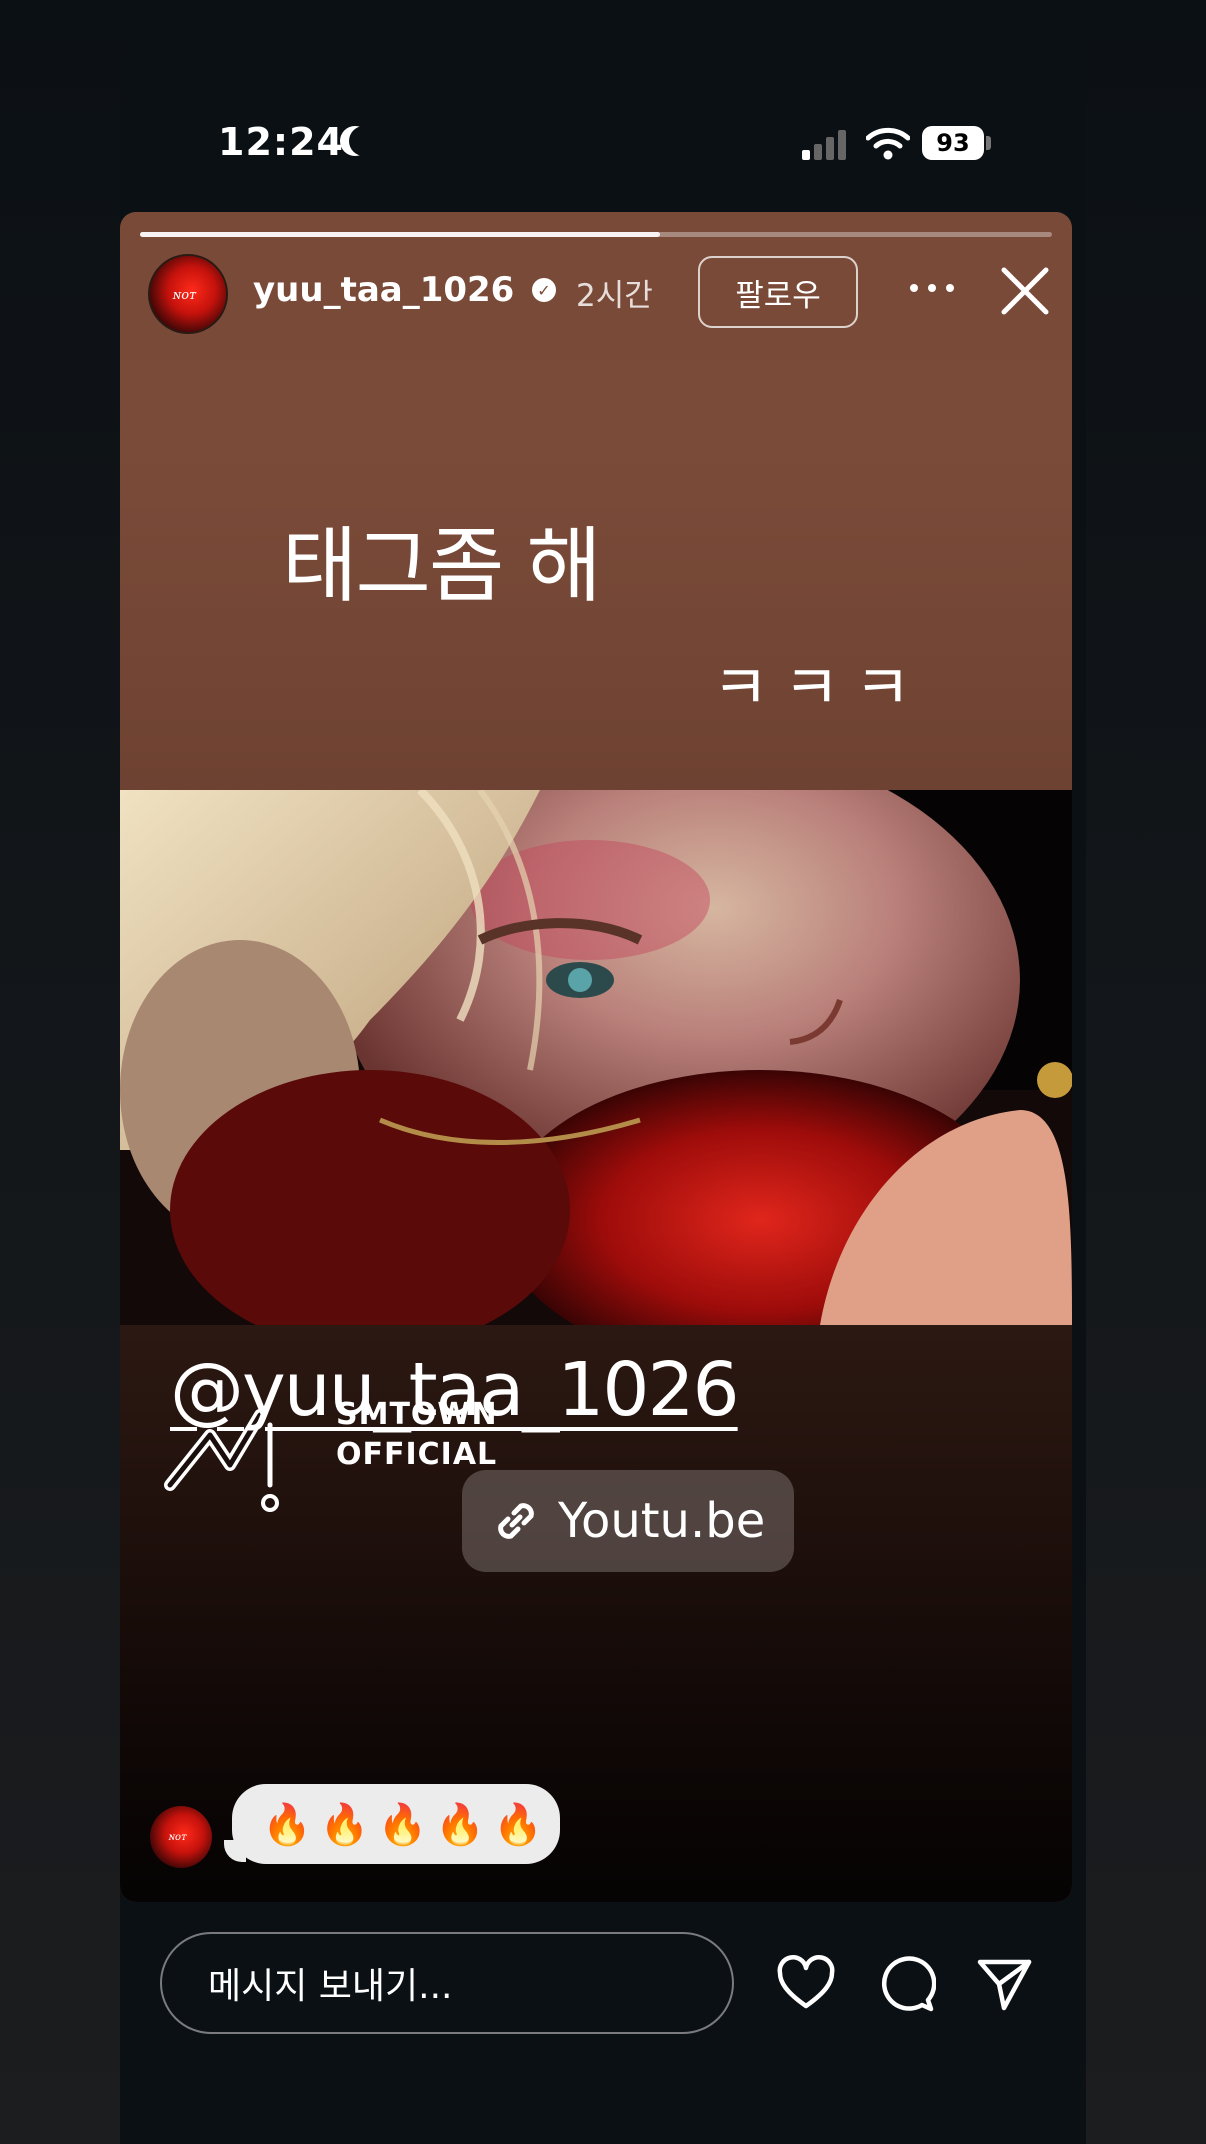 The width and height of the screenshot is (1206, 2144). I want to click on status-bar: 12:24 93, so click(603, 100).